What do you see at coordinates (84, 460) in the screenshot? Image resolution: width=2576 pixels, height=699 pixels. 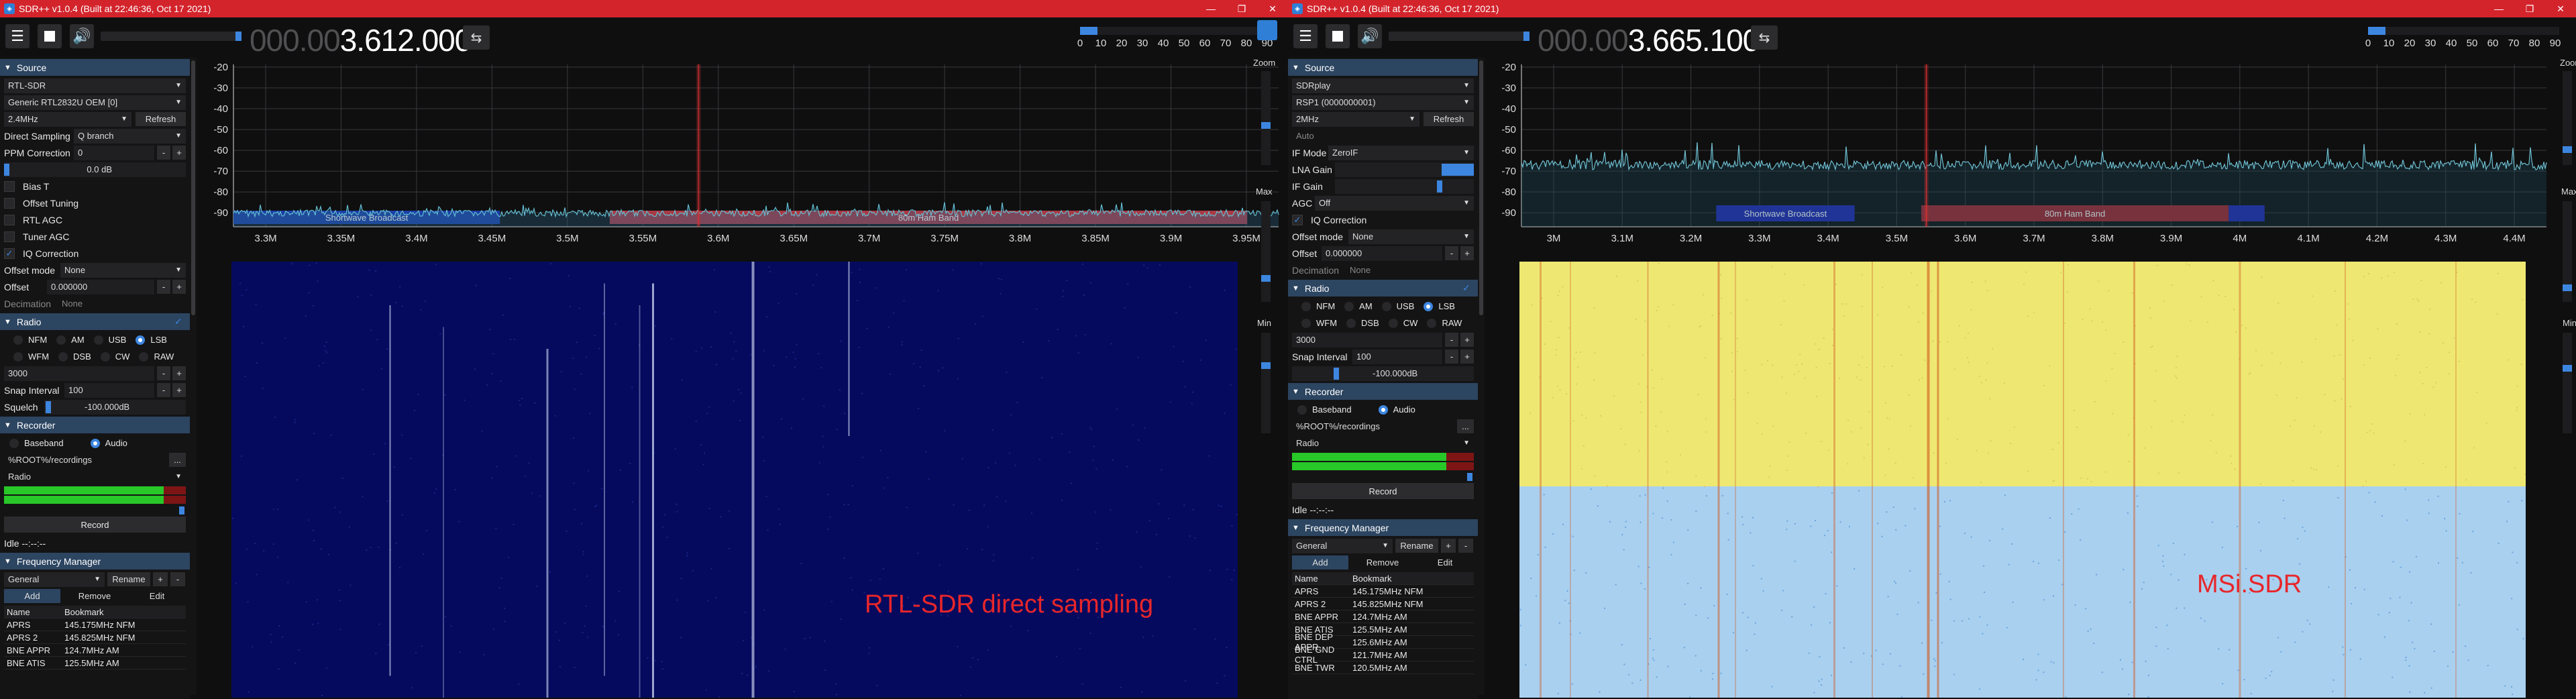 I see `rec-path-input: %ROOT%/recordings` at bounding box center [84, 460].